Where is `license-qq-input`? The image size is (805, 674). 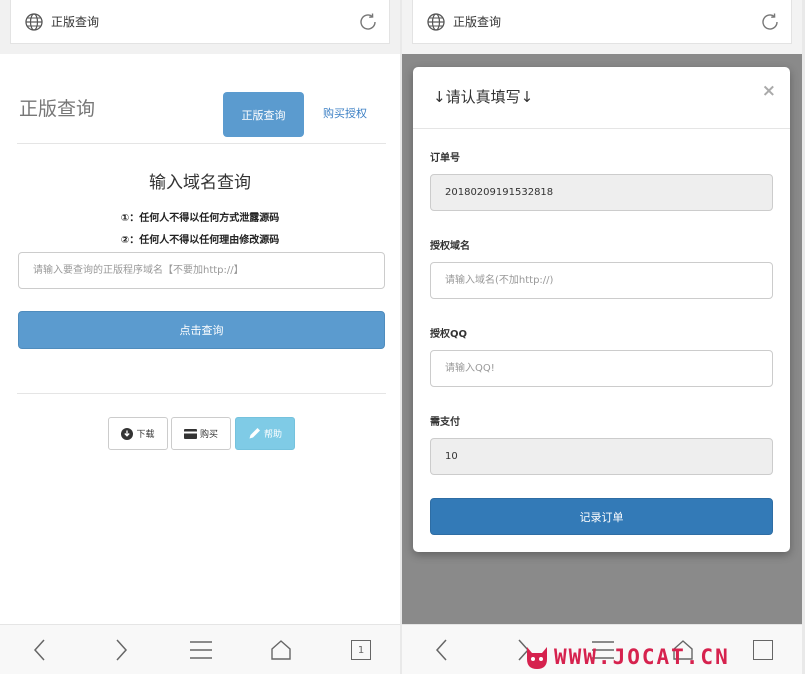
license-qq-input is located at coordinates (601, 368).